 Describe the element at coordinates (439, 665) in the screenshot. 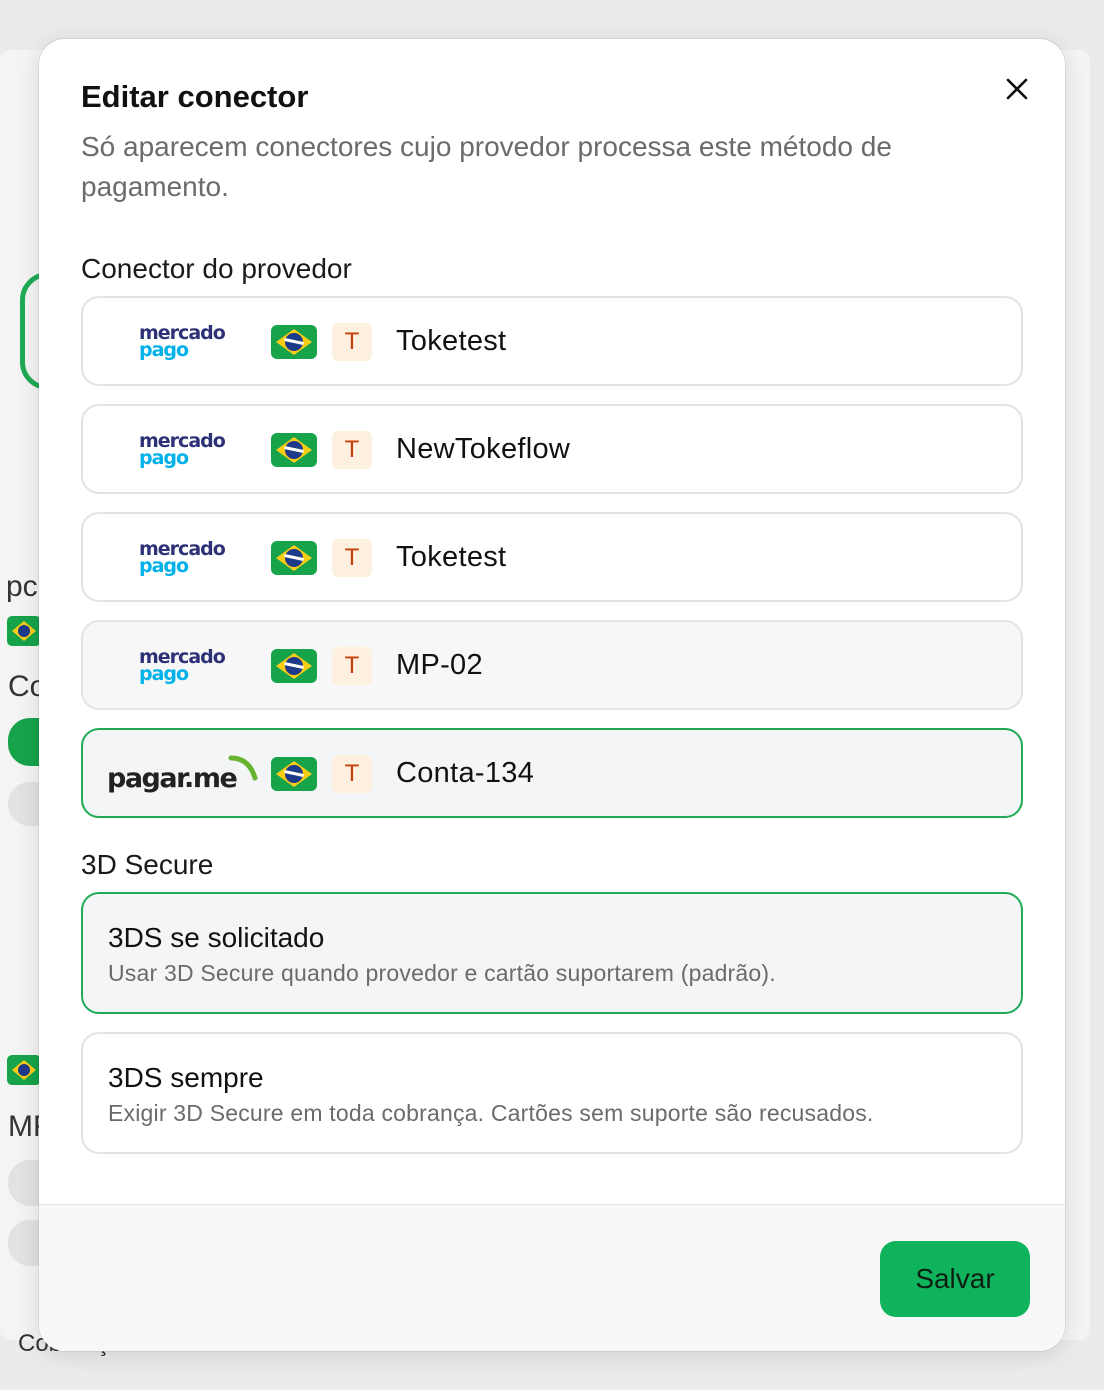

I see `connector-name: MP-02` at that location.